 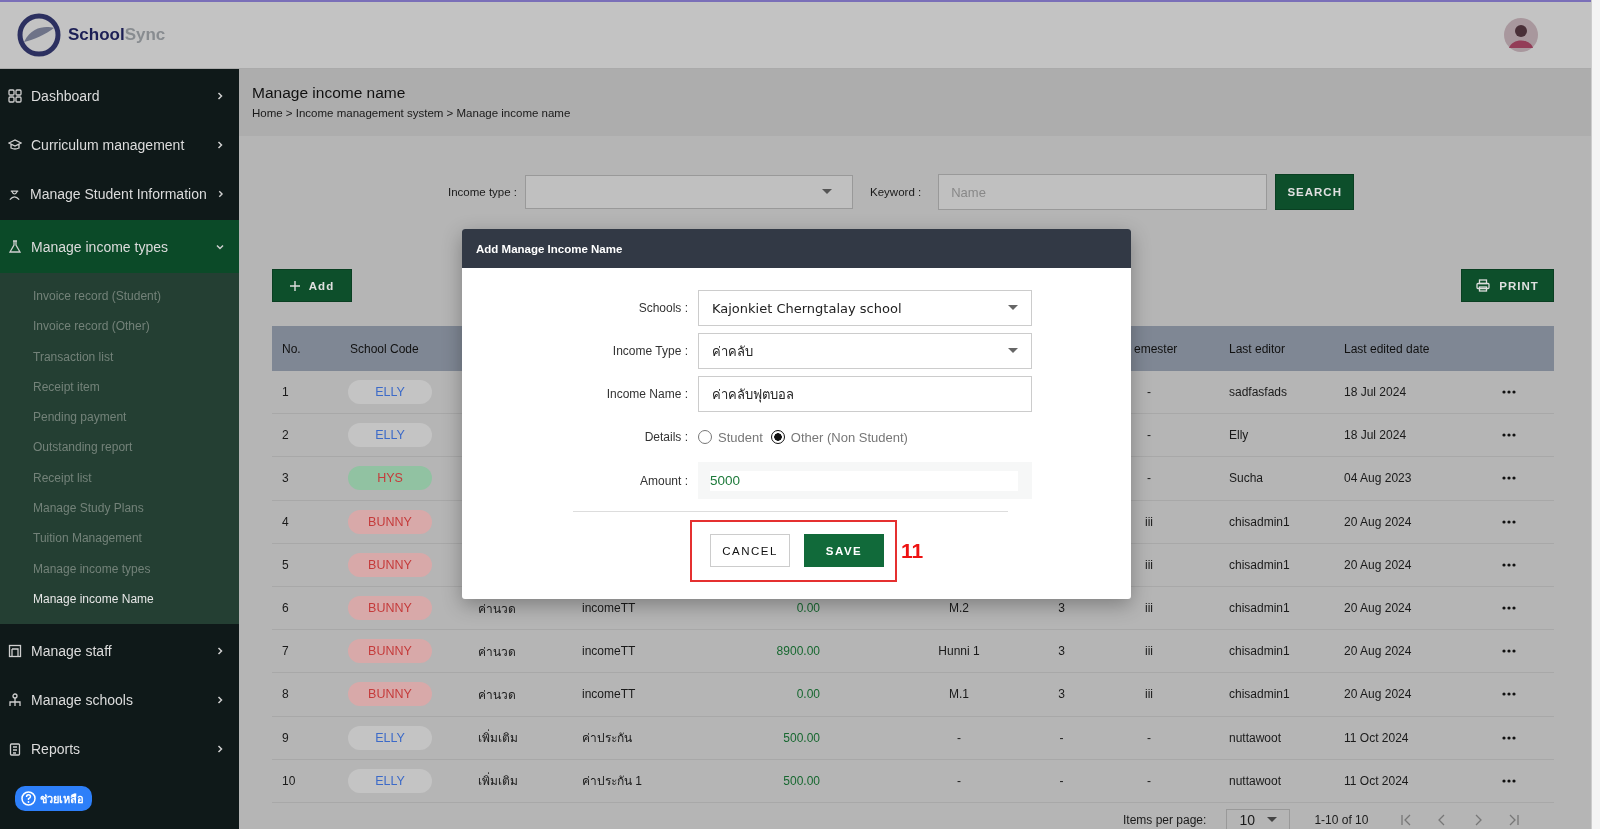 I want to click on table-cell-text: Sucha, so click(x=1246, y=478).